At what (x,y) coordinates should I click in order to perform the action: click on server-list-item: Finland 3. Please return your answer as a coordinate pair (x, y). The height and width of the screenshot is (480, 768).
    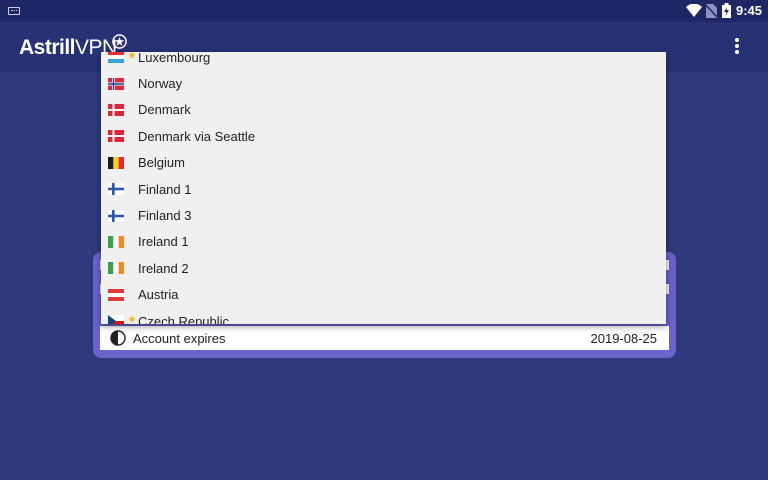
    Looking at the image, I should click on (383, 215).